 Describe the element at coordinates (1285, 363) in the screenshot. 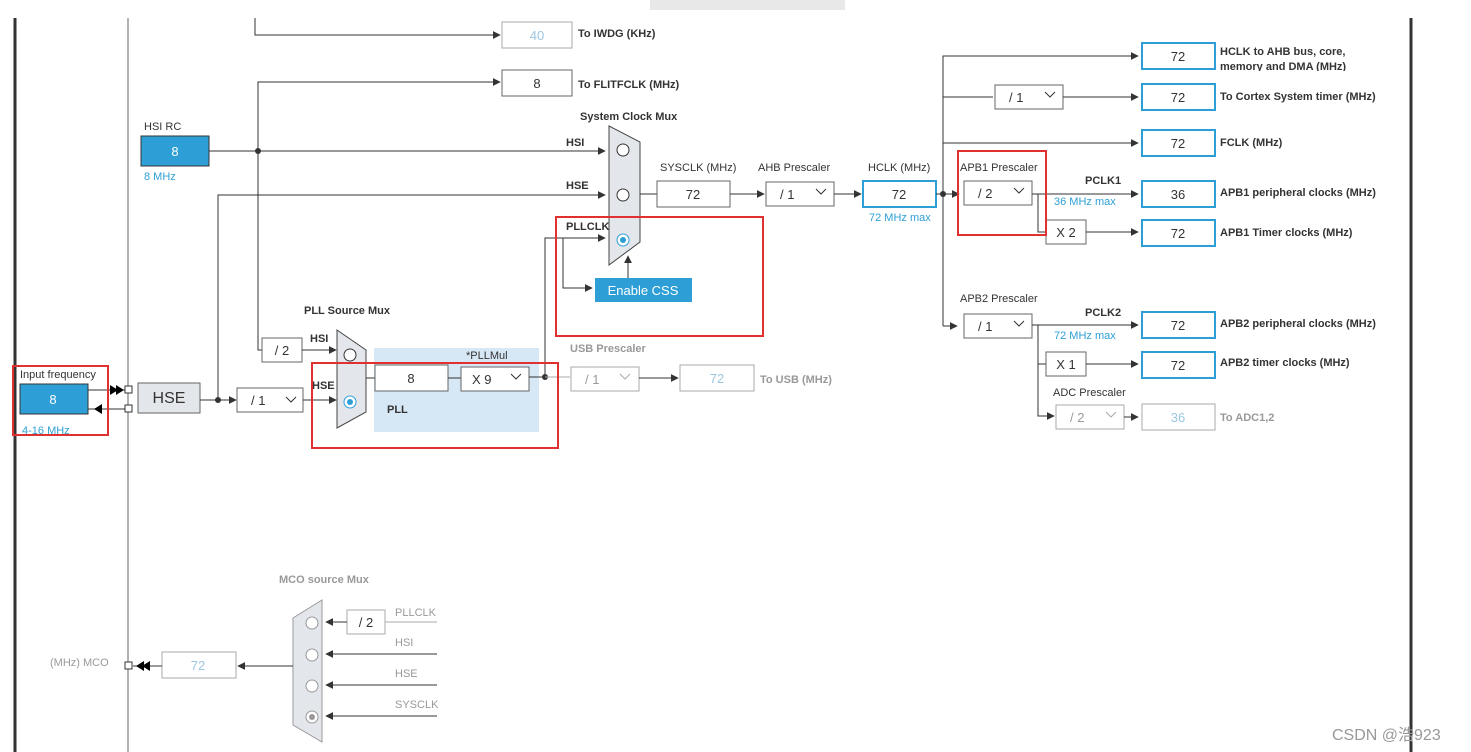

I see `apb2-timer-label: APB2 timer clocks (MHz)` at that location.